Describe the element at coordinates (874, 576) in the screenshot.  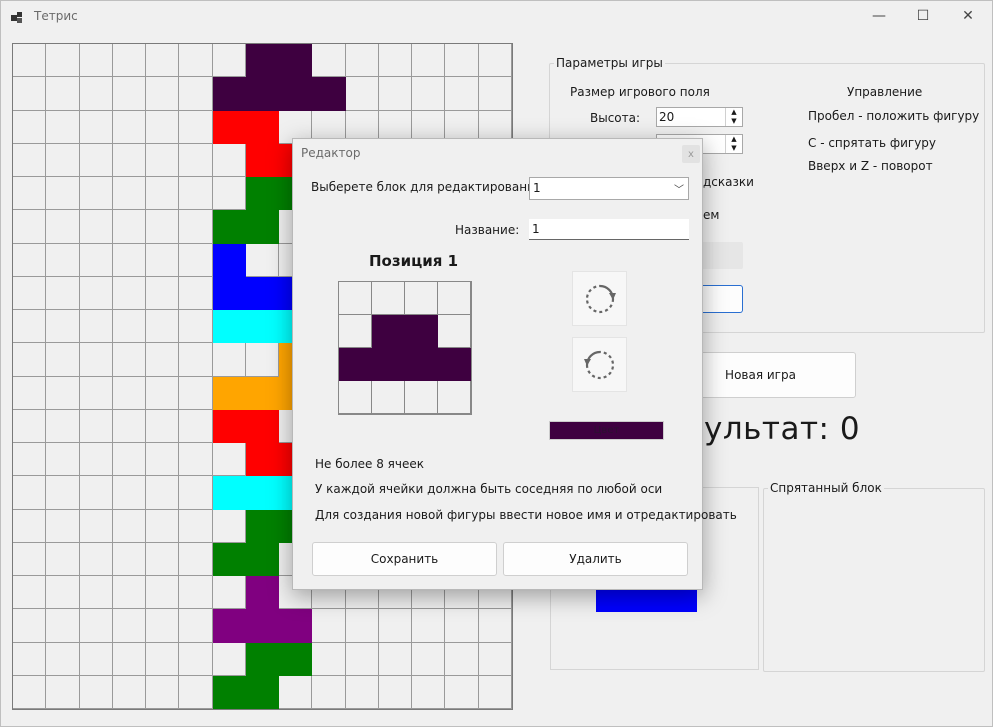
I see `hidden-block-group: Спрятанный блок` at that location.